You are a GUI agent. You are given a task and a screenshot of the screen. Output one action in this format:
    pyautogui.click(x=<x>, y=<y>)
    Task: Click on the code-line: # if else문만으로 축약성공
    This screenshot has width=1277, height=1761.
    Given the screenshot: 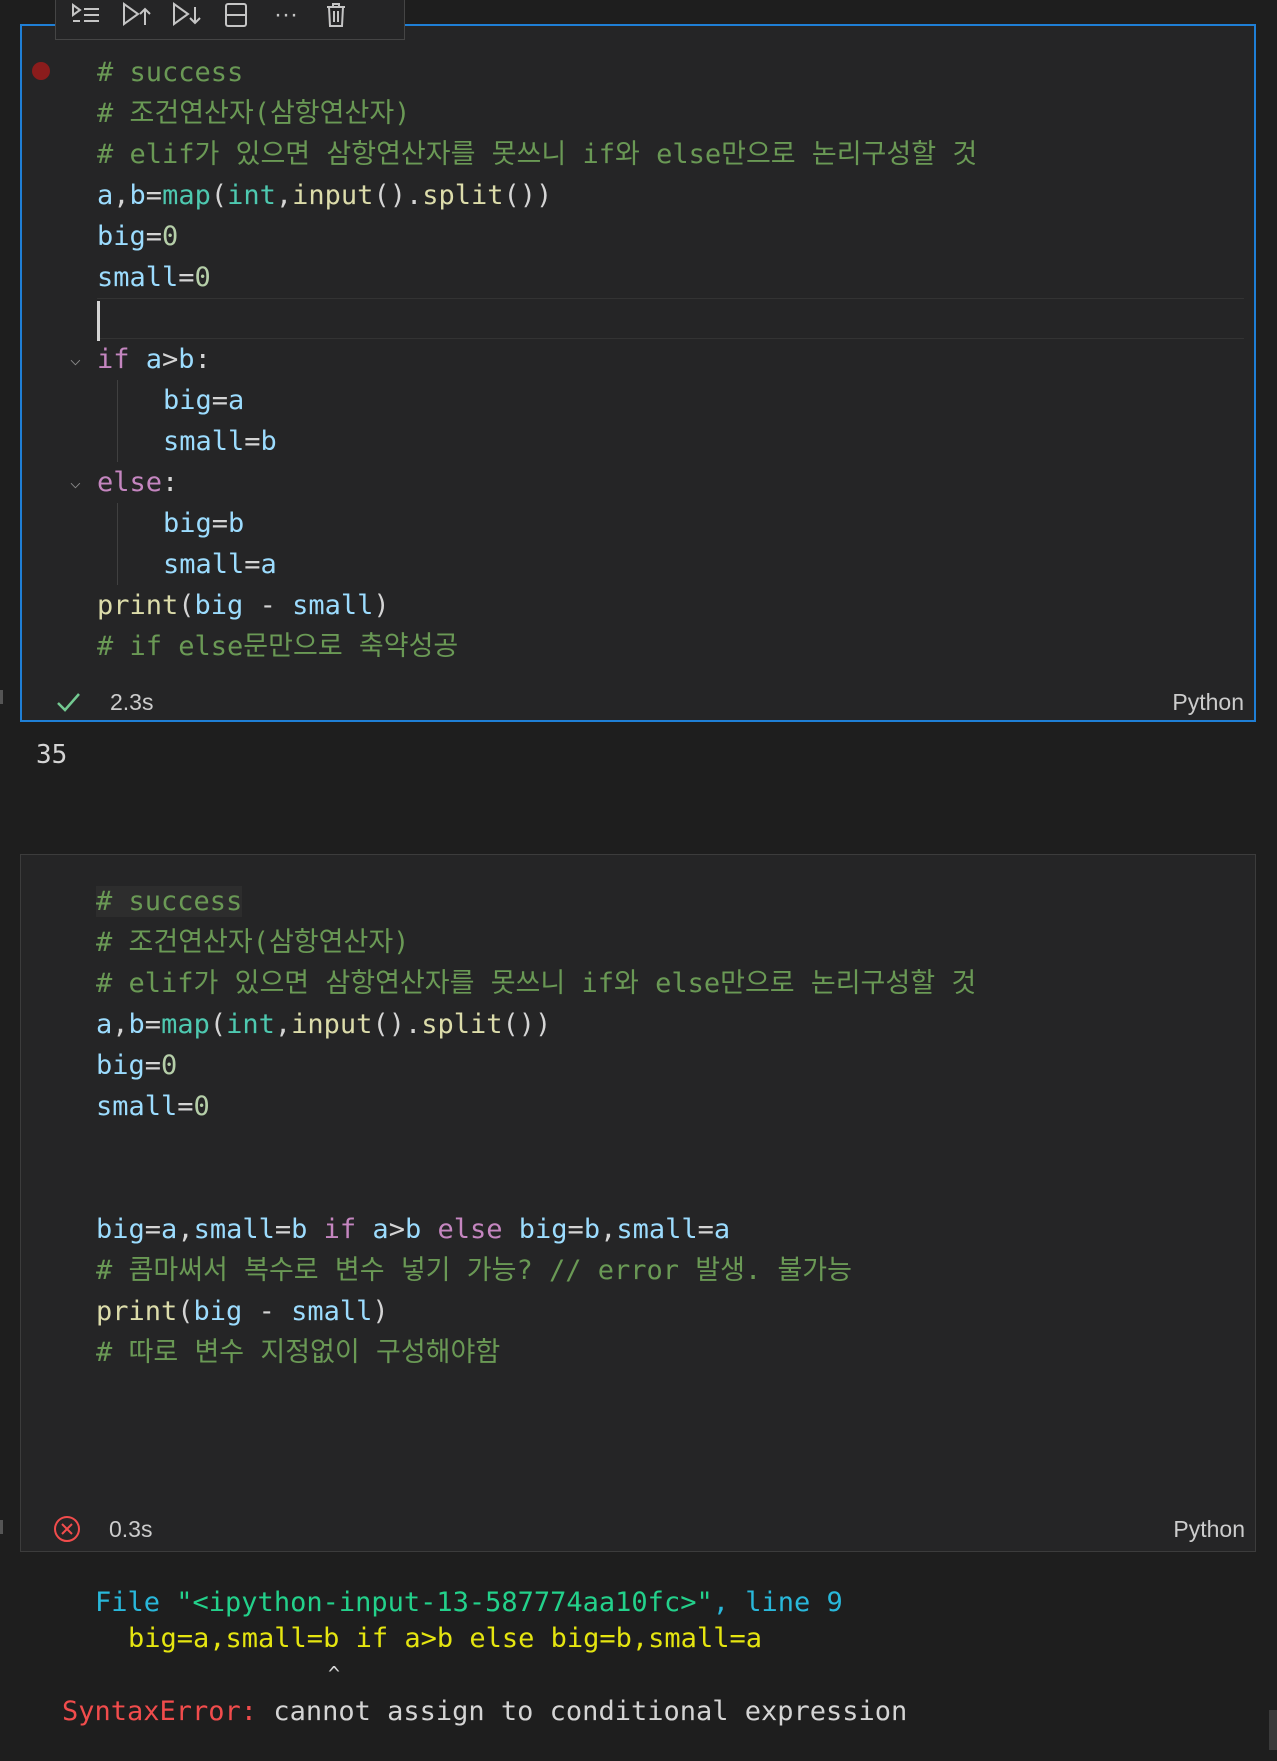 What is the action you would take?
    pyautogui.click(x=278, y=646)
    